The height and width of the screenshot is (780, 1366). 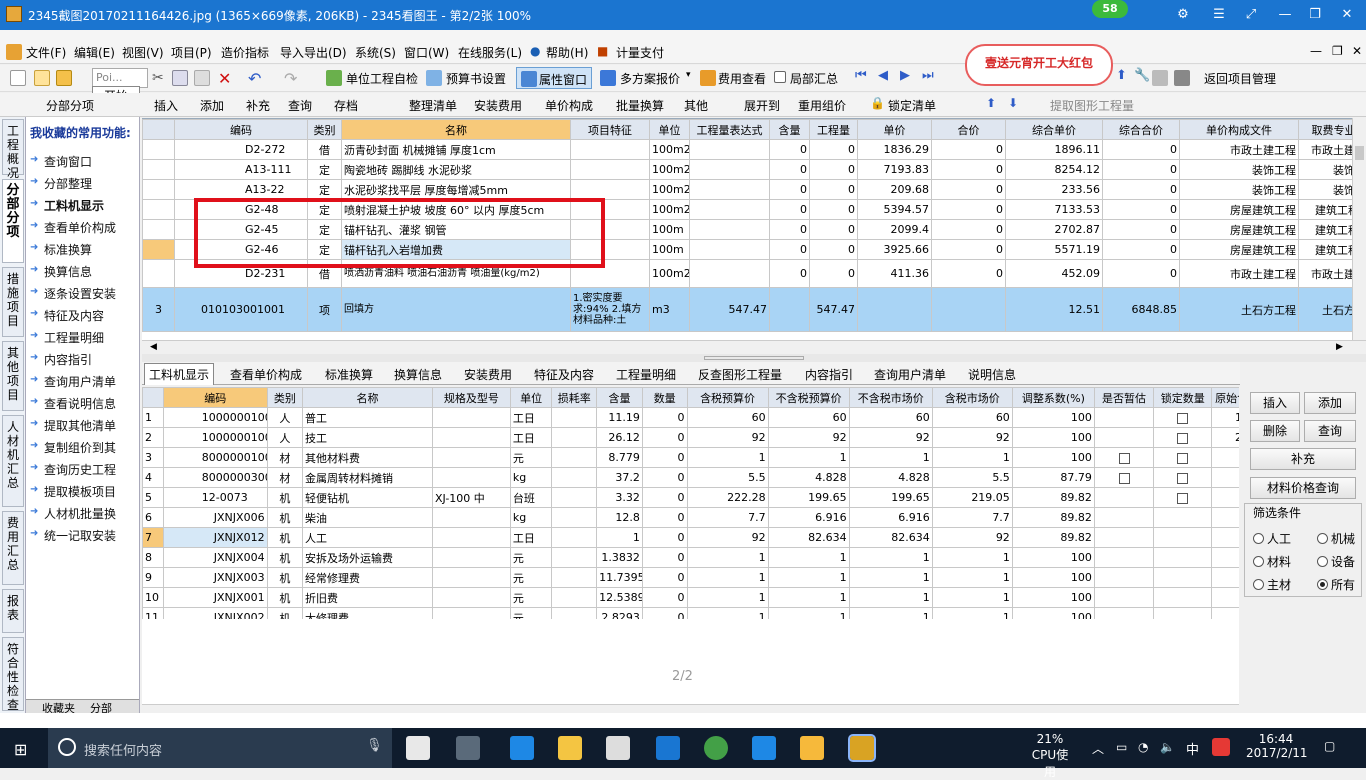 What do you see at coordinates (619, 557) in the screenshot?
I see `cell-qty: 1.3832` at bounding box center [619, 557].